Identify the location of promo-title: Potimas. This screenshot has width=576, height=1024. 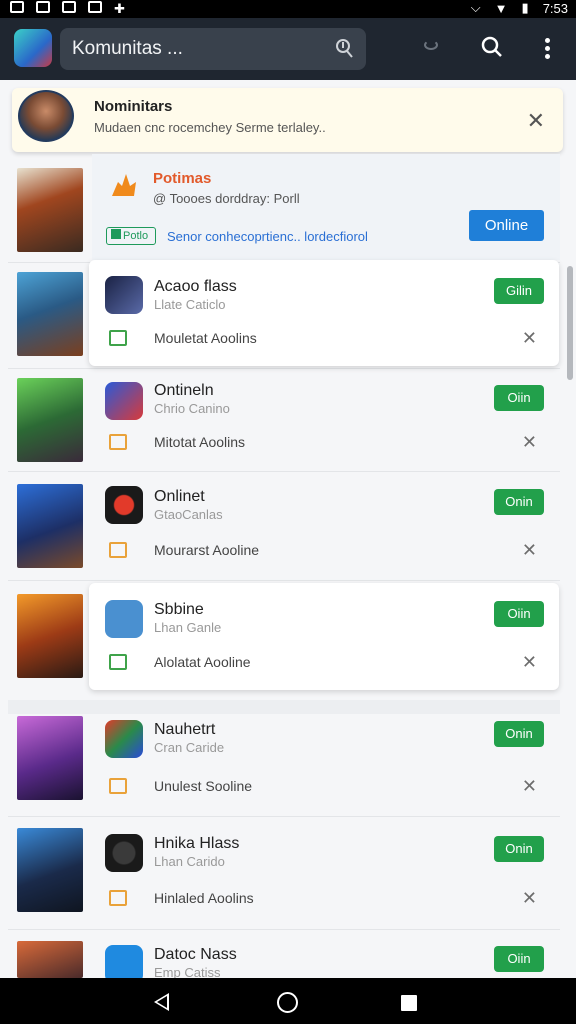
(182, 178).